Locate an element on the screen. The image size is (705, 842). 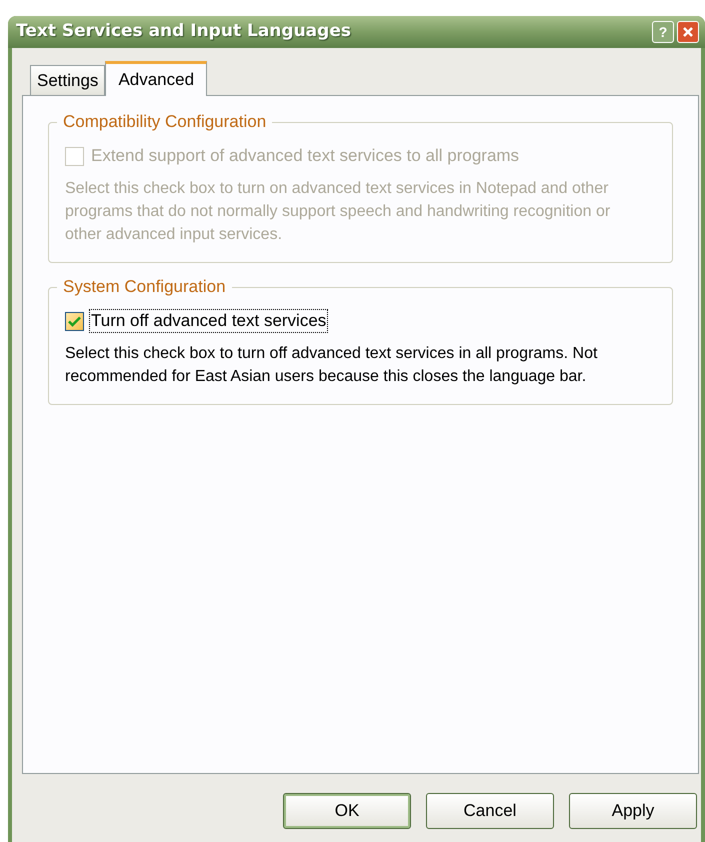
tab: Settings is located at coordinates (68, 80).